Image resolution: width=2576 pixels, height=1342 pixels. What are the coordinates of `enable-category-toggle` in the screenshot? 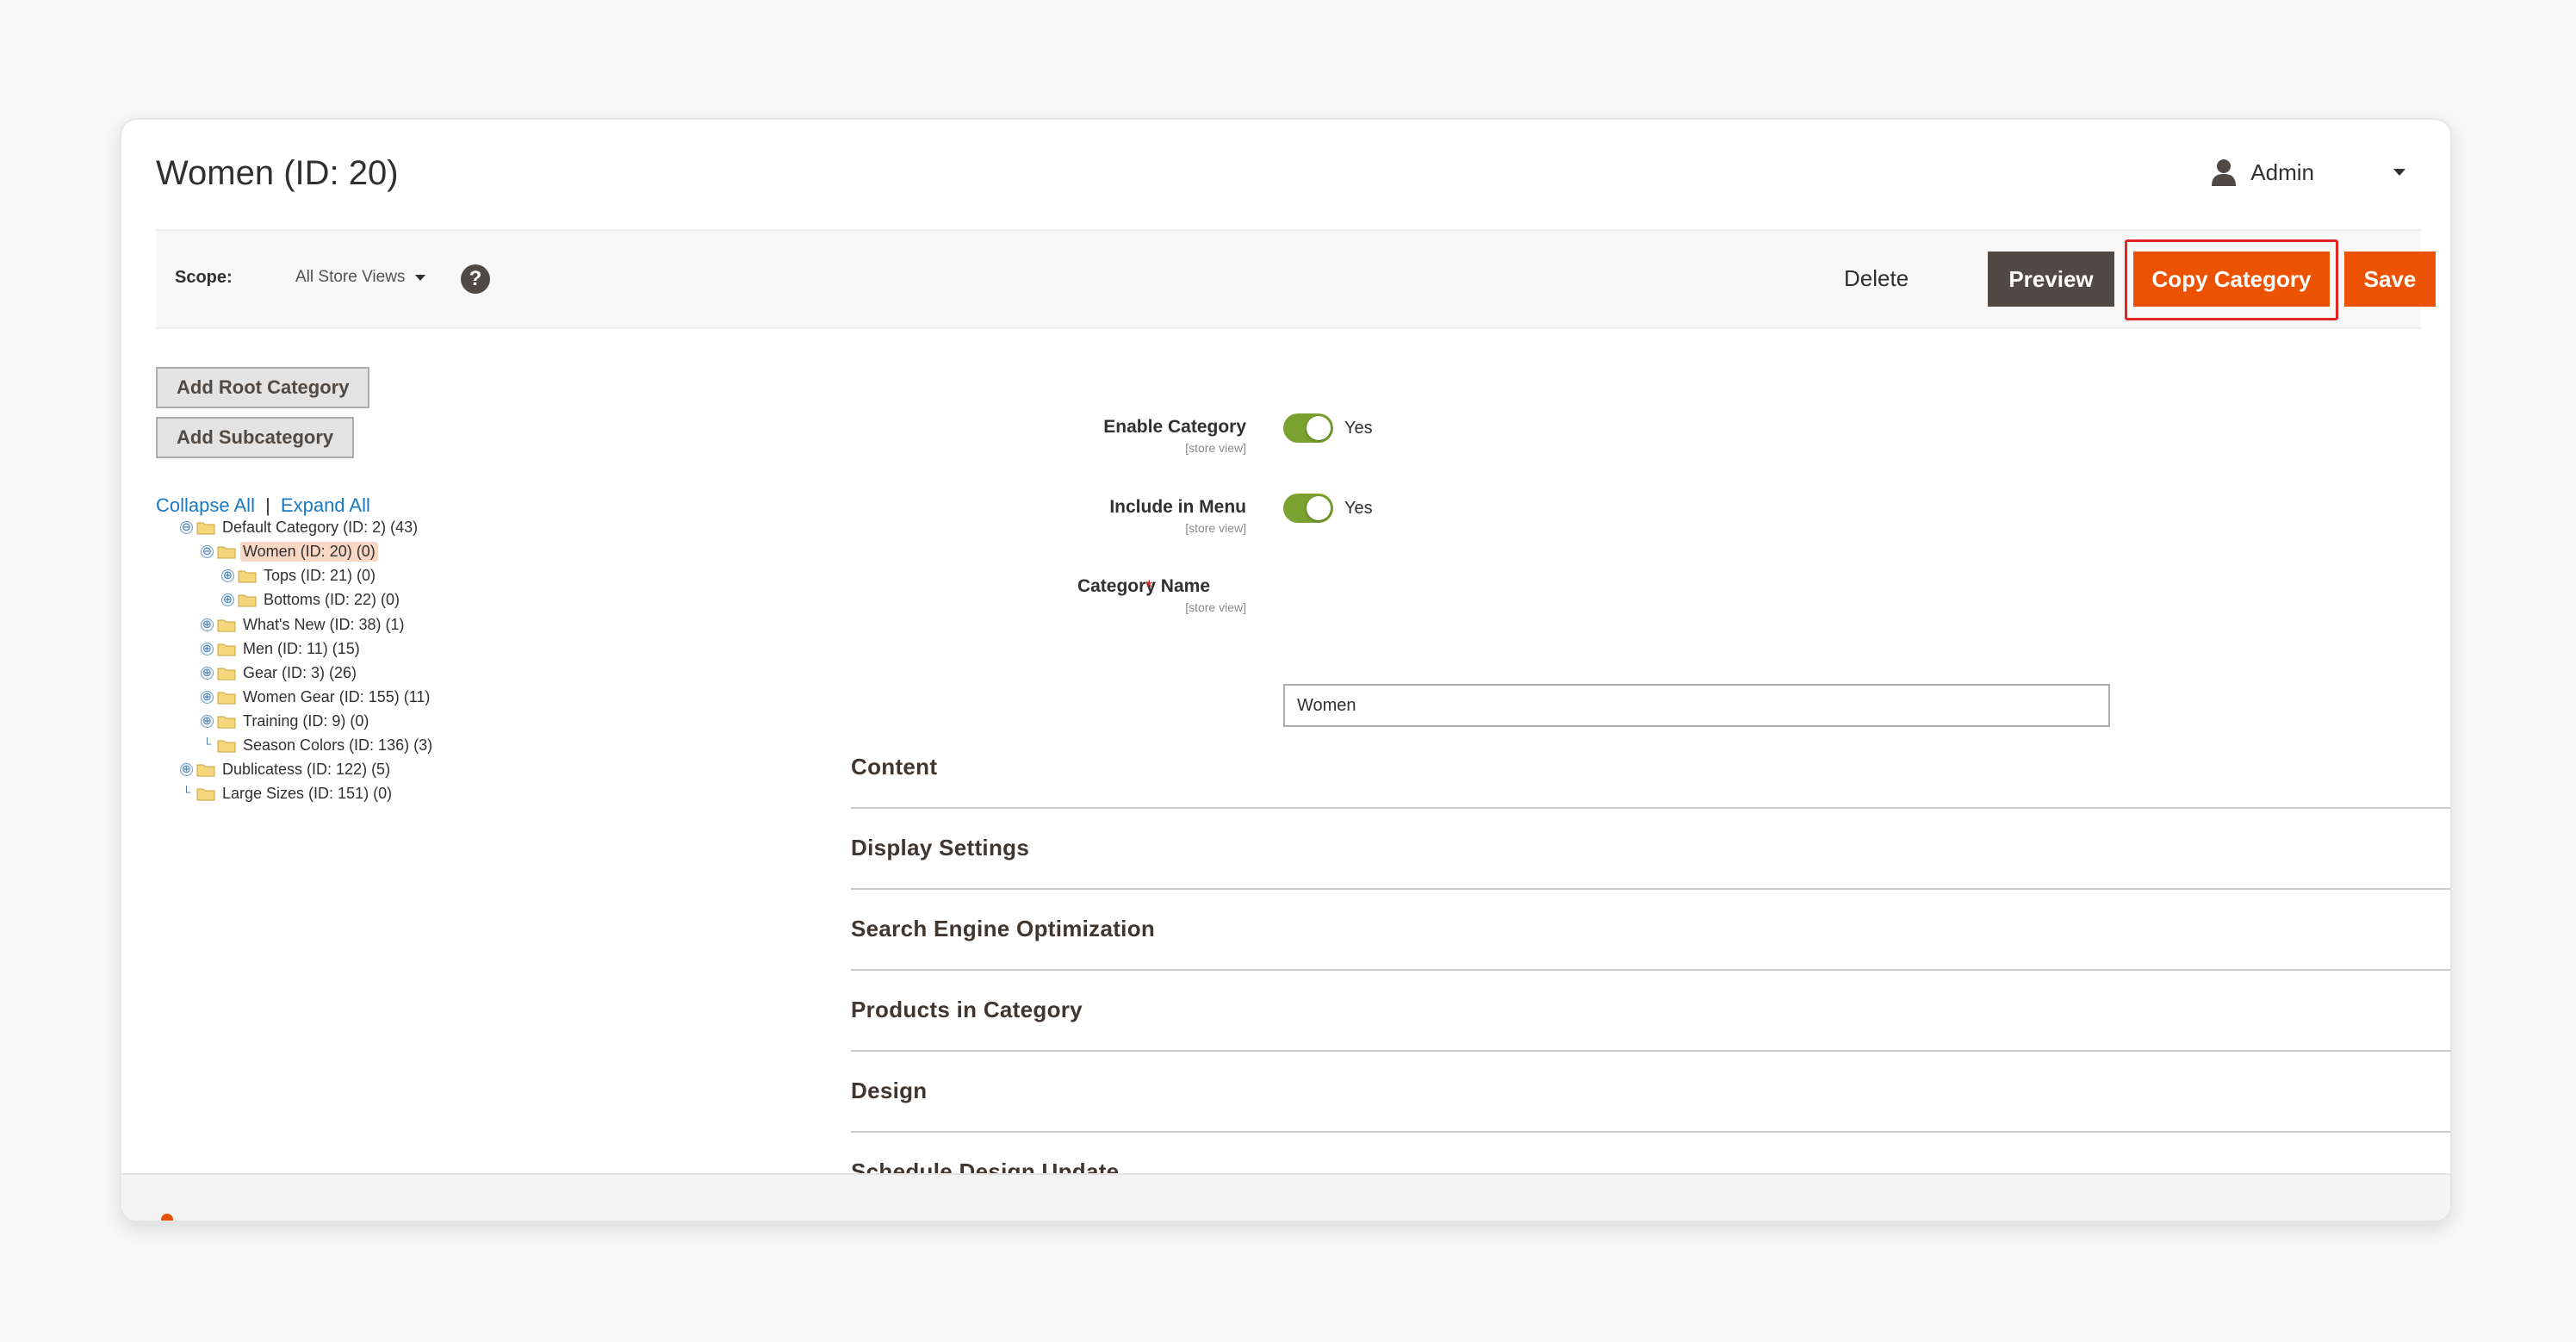 It's located at (1308, 428).